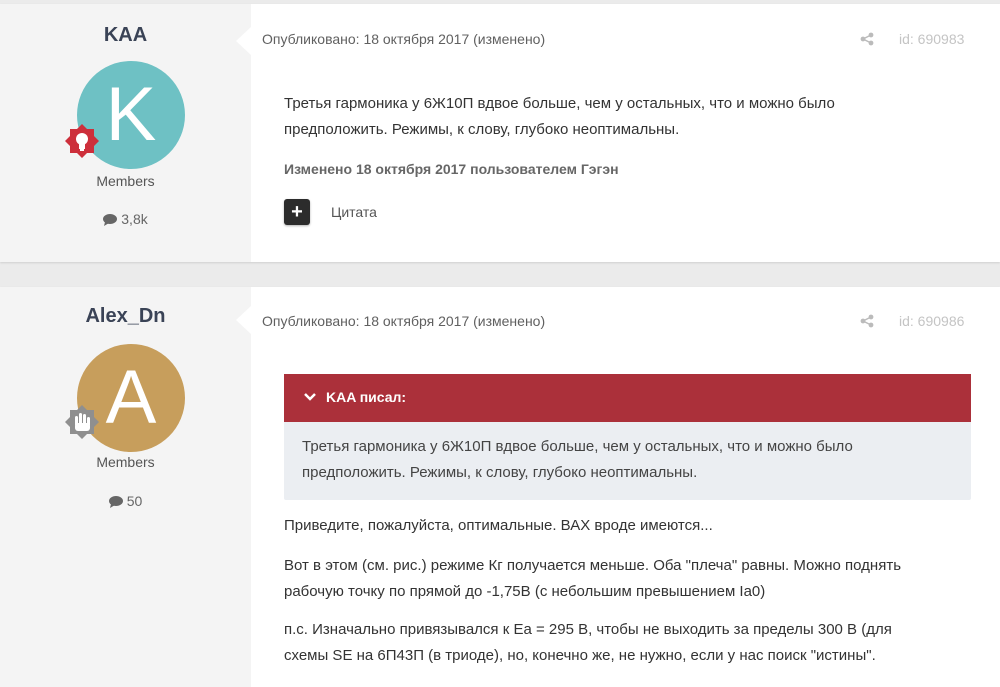  I want to click on post-count: 50, so click(125, 501).